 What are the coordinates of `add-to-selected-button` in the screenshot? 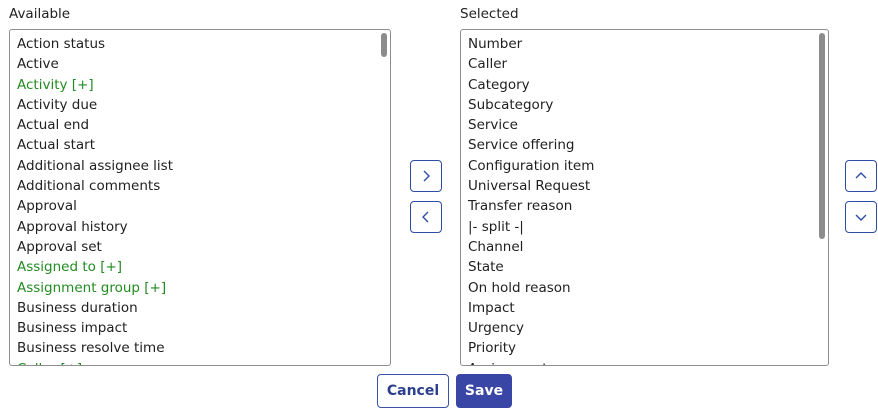 It's located at (426, 176).